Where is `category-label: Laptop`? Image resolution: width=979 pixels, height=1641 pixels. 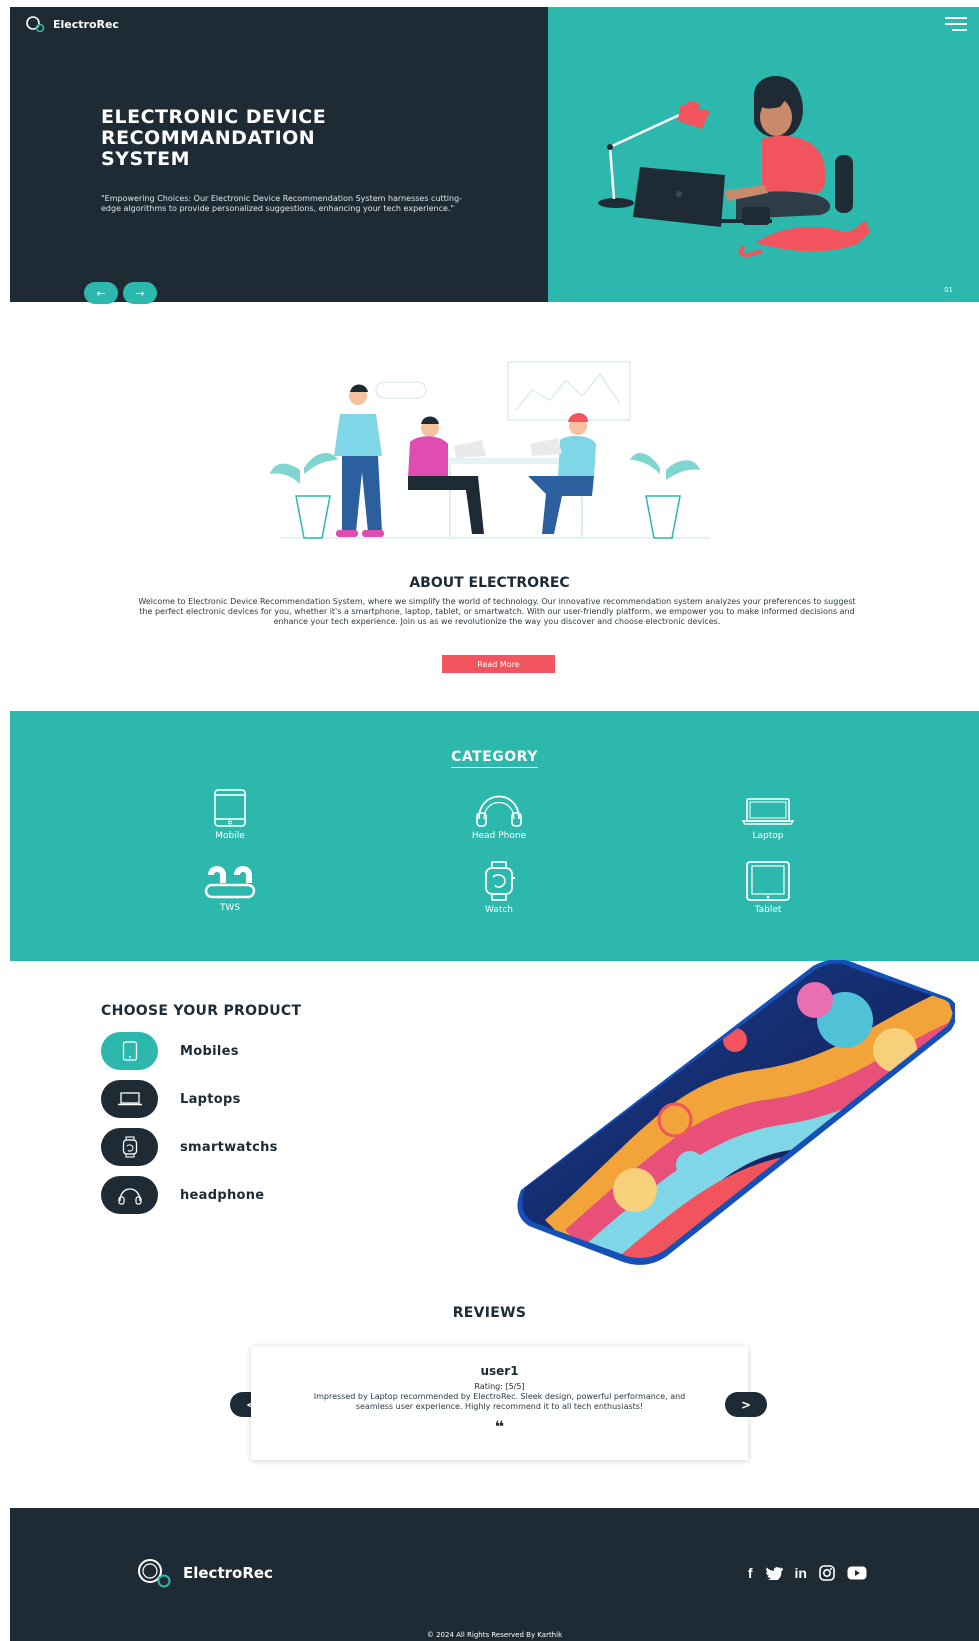
category-label: Laptop is located at coordinates (768, 836).